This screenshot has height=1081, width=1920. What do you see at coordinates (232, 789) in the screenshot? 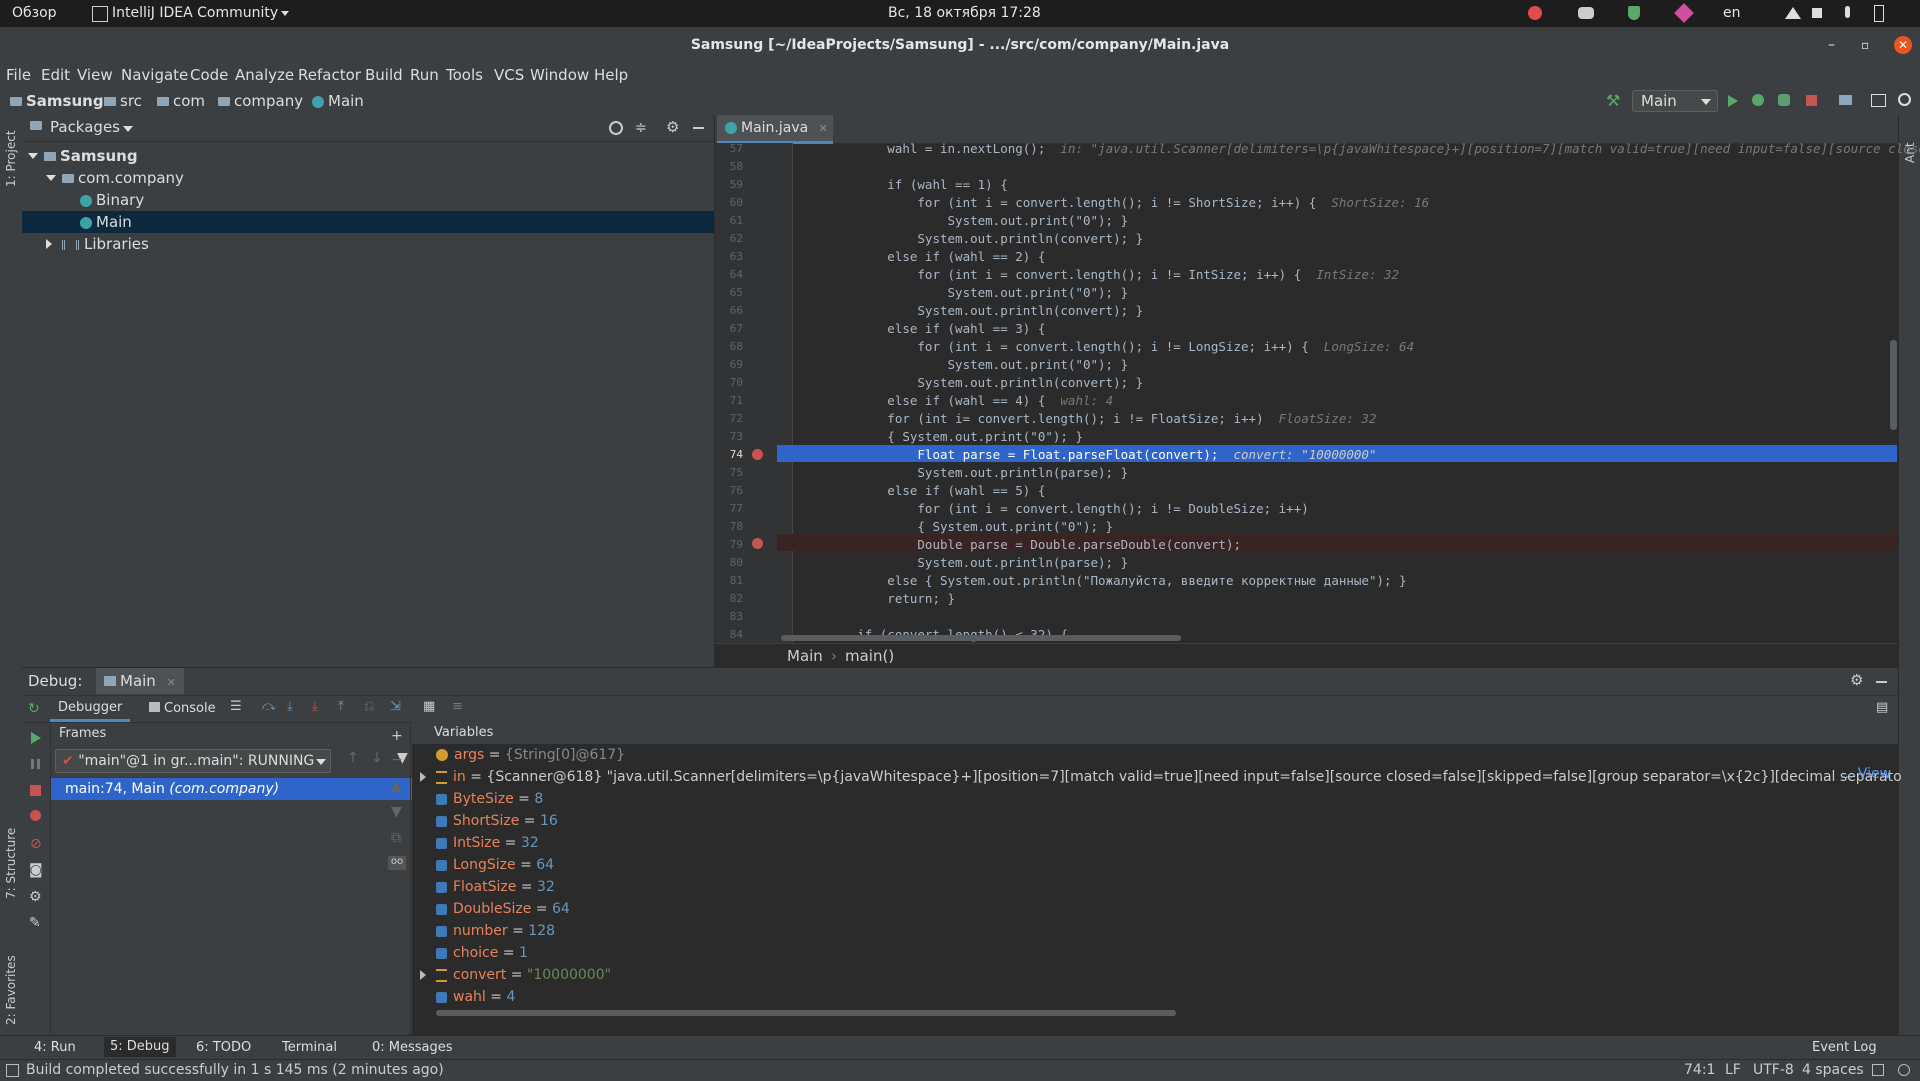
I see `frame-row: main:74, Main (com.company)` at bounding box center [232, 789].